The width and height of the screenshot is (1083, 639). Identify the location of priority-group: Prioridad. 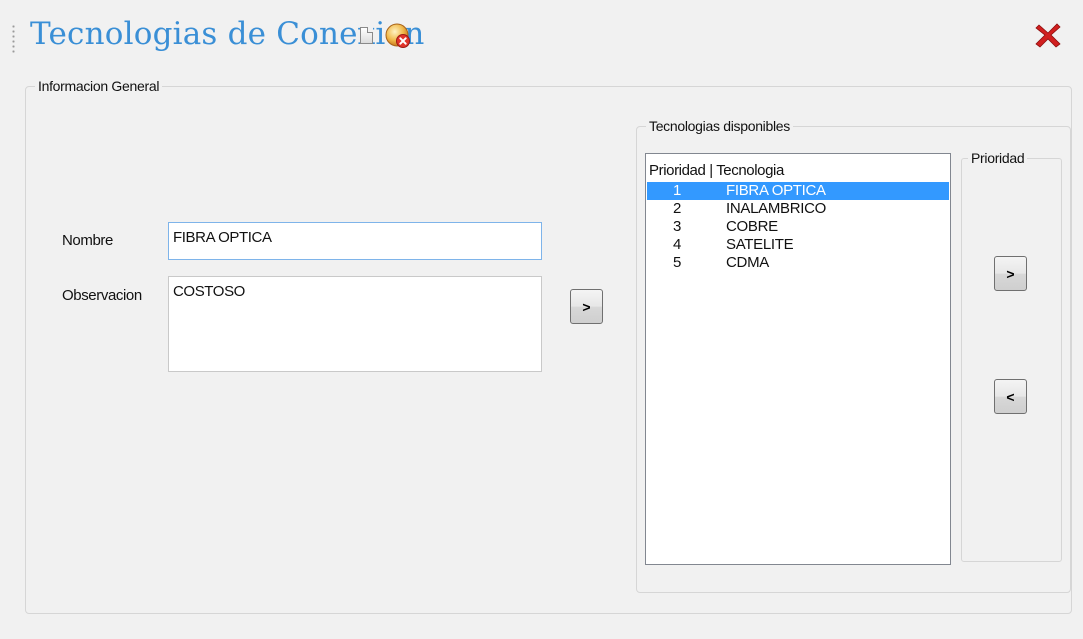
(1011, 356).